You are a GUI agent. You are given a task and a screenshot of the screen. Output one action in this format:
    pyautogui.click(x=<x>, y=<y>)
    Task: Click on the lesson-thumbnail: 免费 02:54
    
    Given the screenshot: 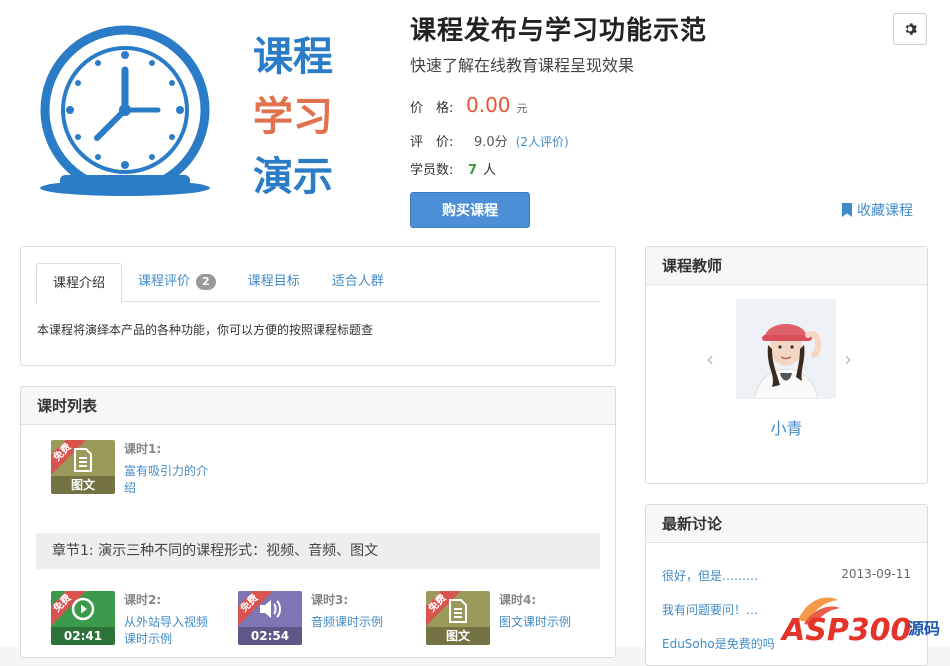 What is the action you would take?
    pyautogui.click(x=270, y=618)
    